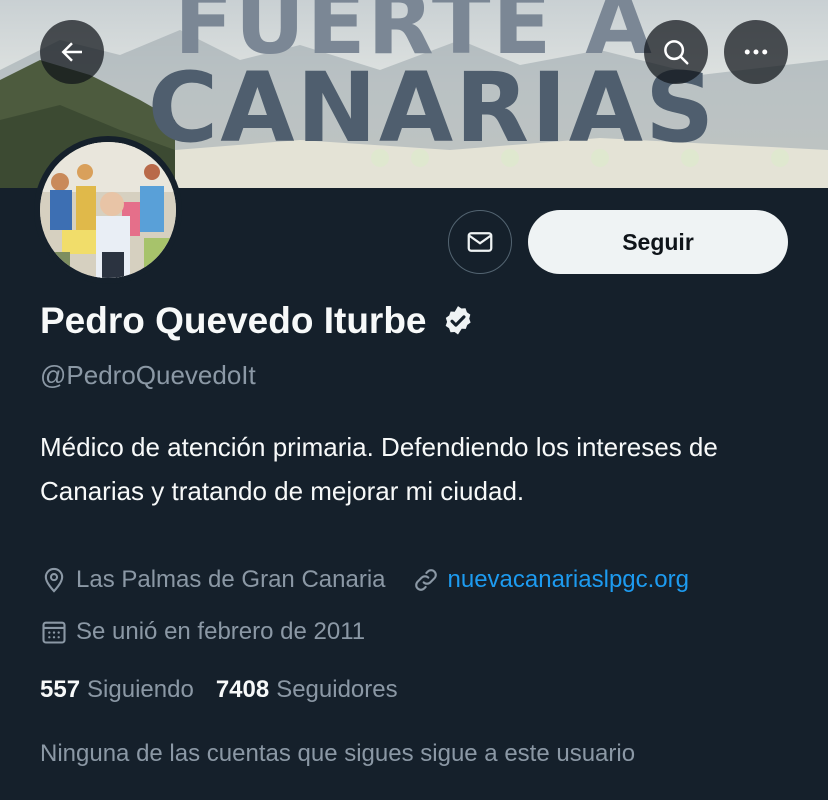  What do you see at coordinates (231, 579) in the screenshot?
I see `profile-location: Las Palmas de Gran Canaria` at bounding box center [231, 579].